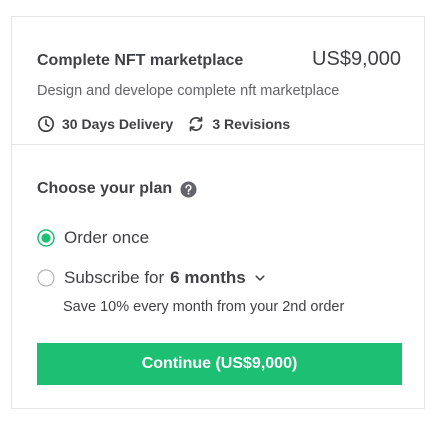 This screenshot has height=425, width=440. What do you see at coordinates (208, 278) in the screenshot?
I see `subscription-duration-select: 6 months` at bounding box center [208, 278].